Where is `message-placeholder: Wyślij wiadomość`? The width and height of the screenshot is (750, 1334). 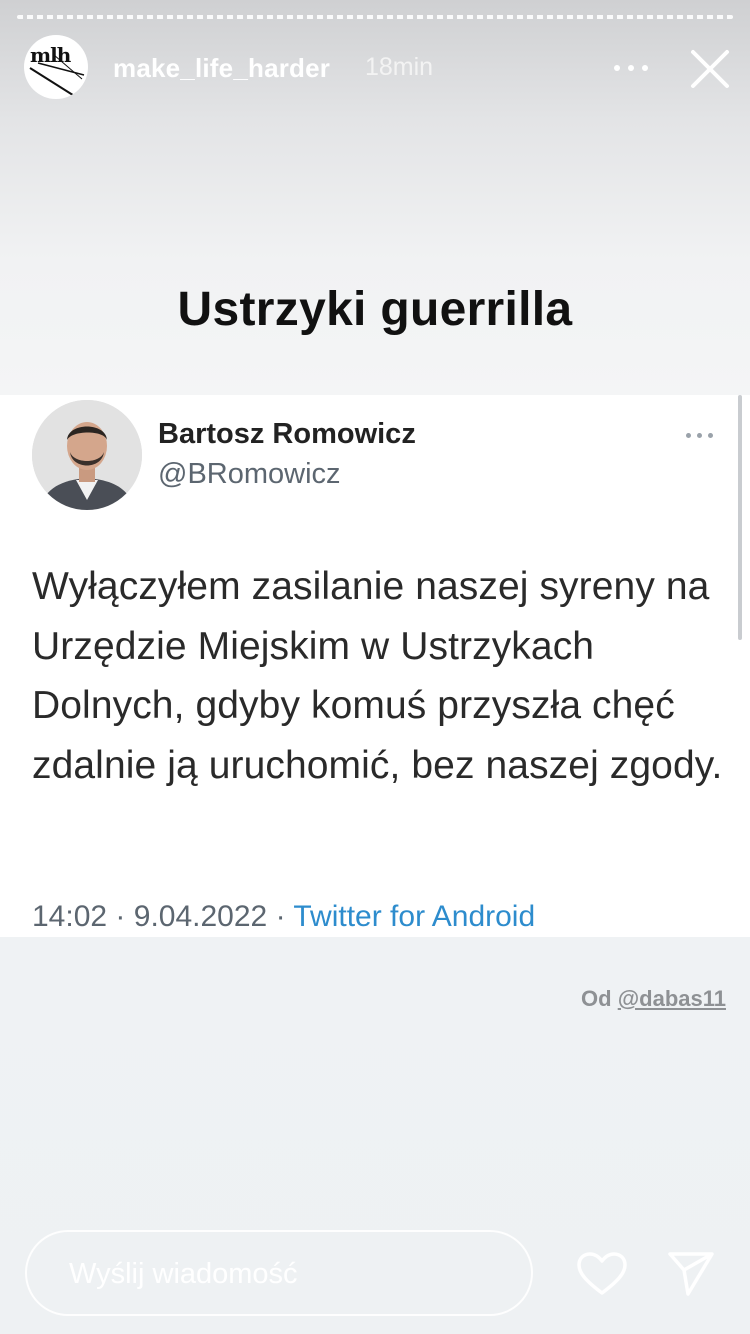
message-placeholder: Wyślij wiadomość is located at coordinates (183, 1274).